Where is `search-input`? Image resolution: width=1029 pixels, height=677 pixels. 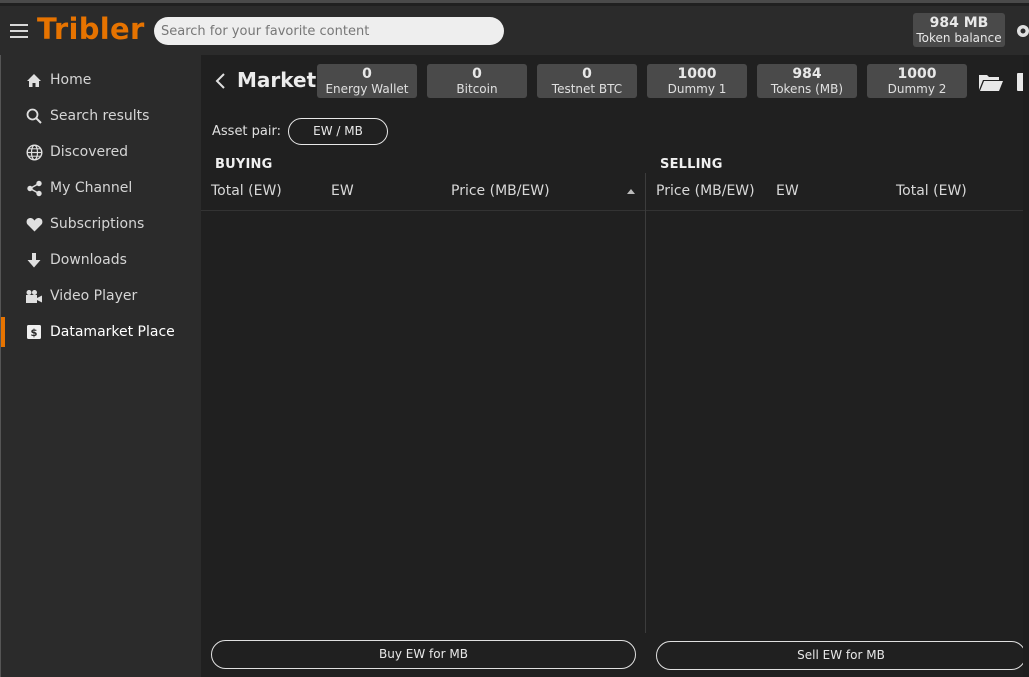
search-input is located at coordinates (329, 31).